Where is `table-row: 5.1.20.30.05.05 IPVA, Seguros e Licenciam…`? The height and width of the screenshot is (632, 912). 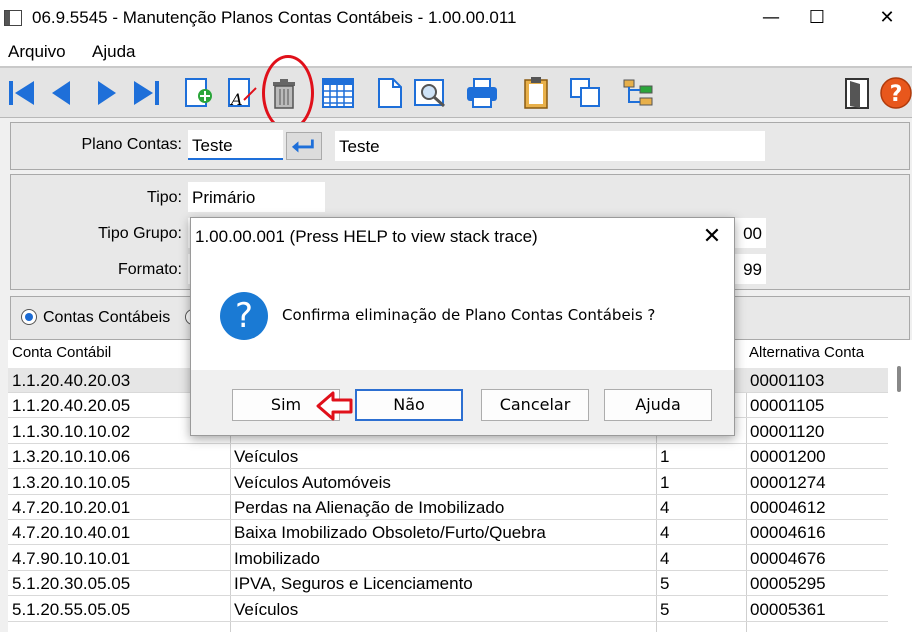 table-row: 5.1.20.30.05.05 IPVA, Seguros e Licenciam… is located at coordinates (448, 584).